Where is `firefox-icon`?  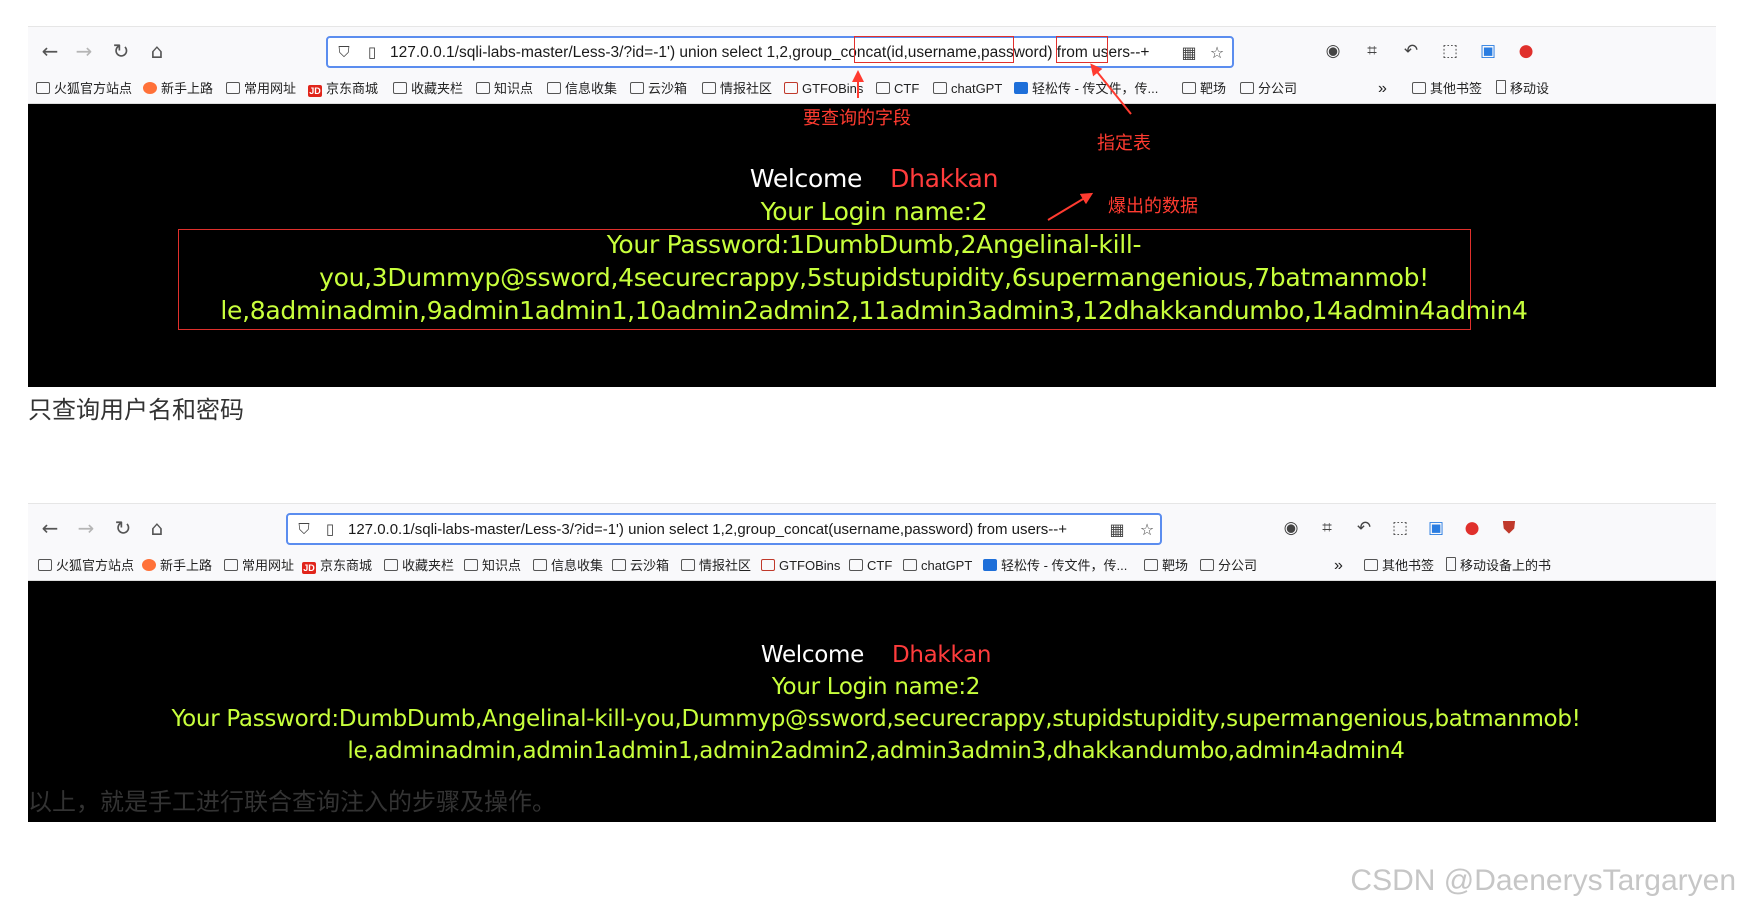 firefox-icon is located at coordinates (150, 88).